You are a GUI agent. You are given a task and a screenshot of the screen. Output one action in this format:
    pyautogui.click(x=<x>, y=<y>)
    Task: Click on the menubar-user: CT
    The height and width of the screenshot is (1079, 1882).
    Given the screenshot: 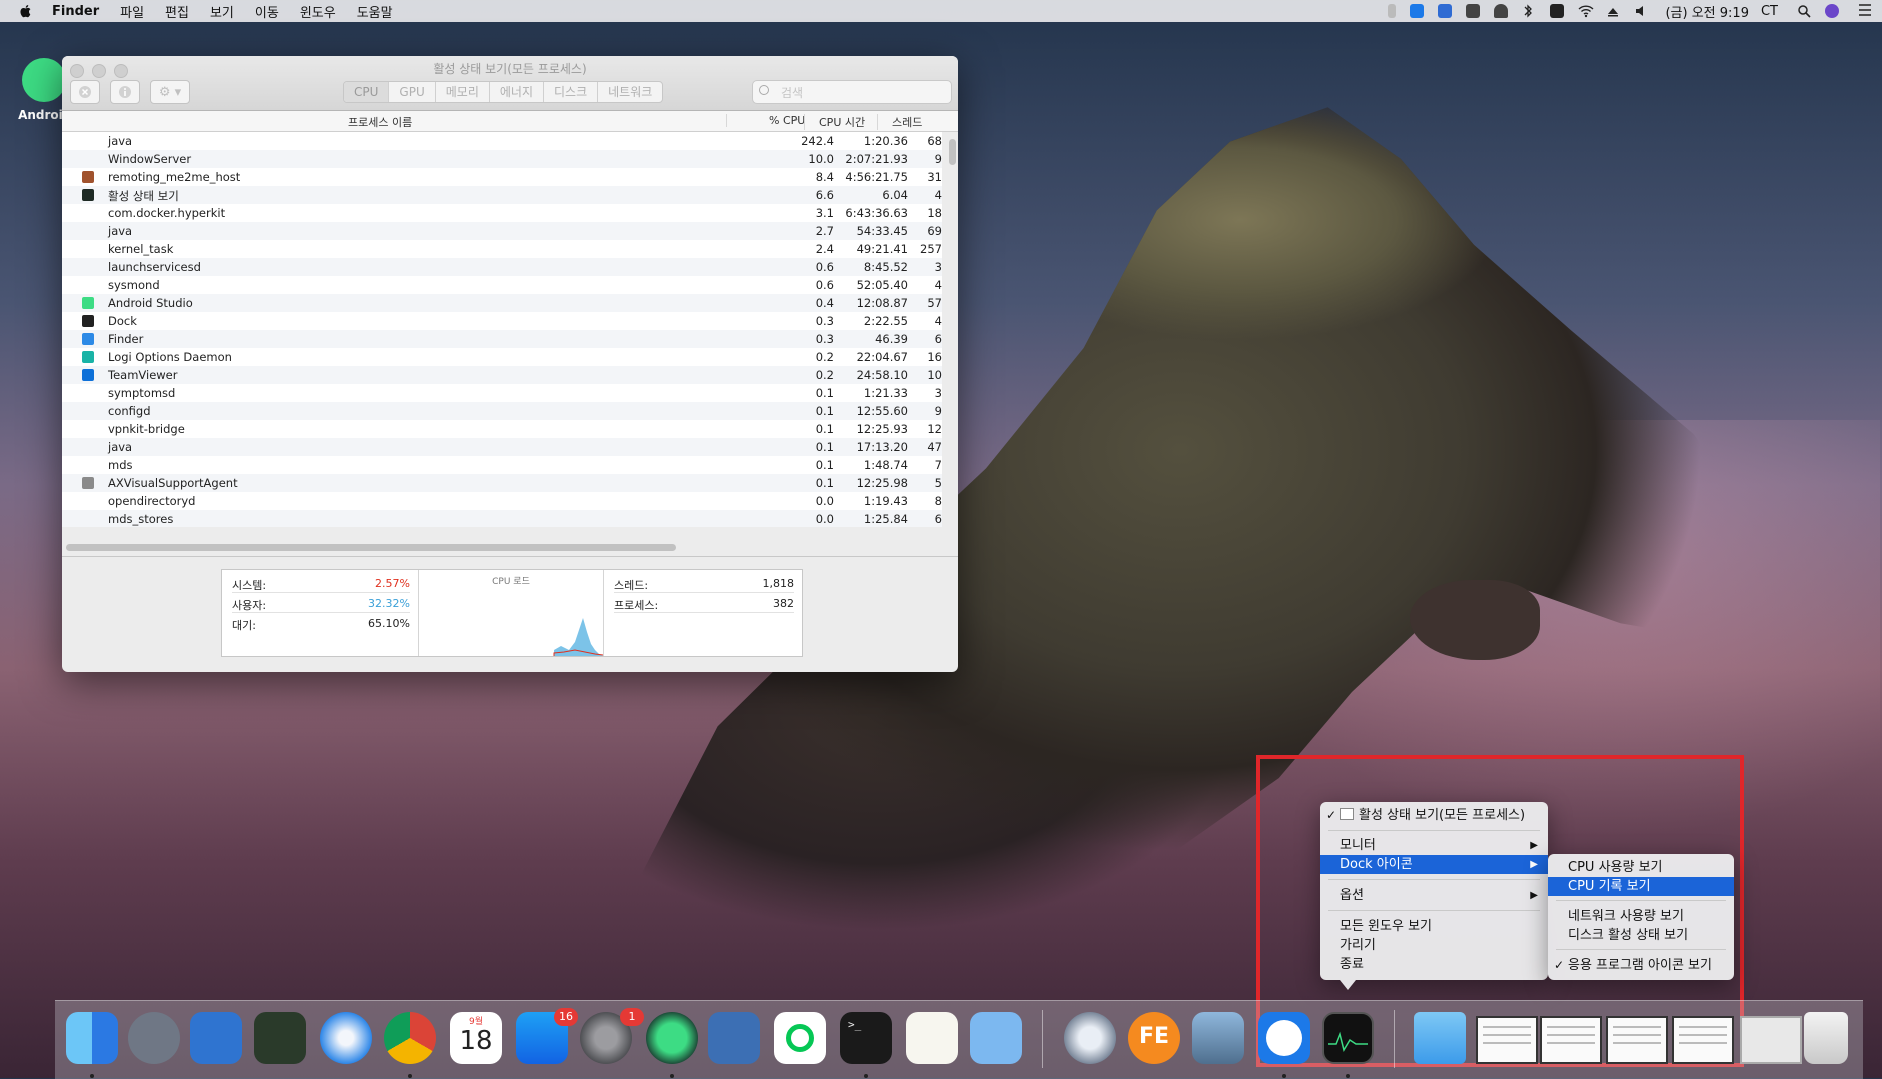 What is the action you would take?
    pyautogui.click(x=1769, y=11)
    